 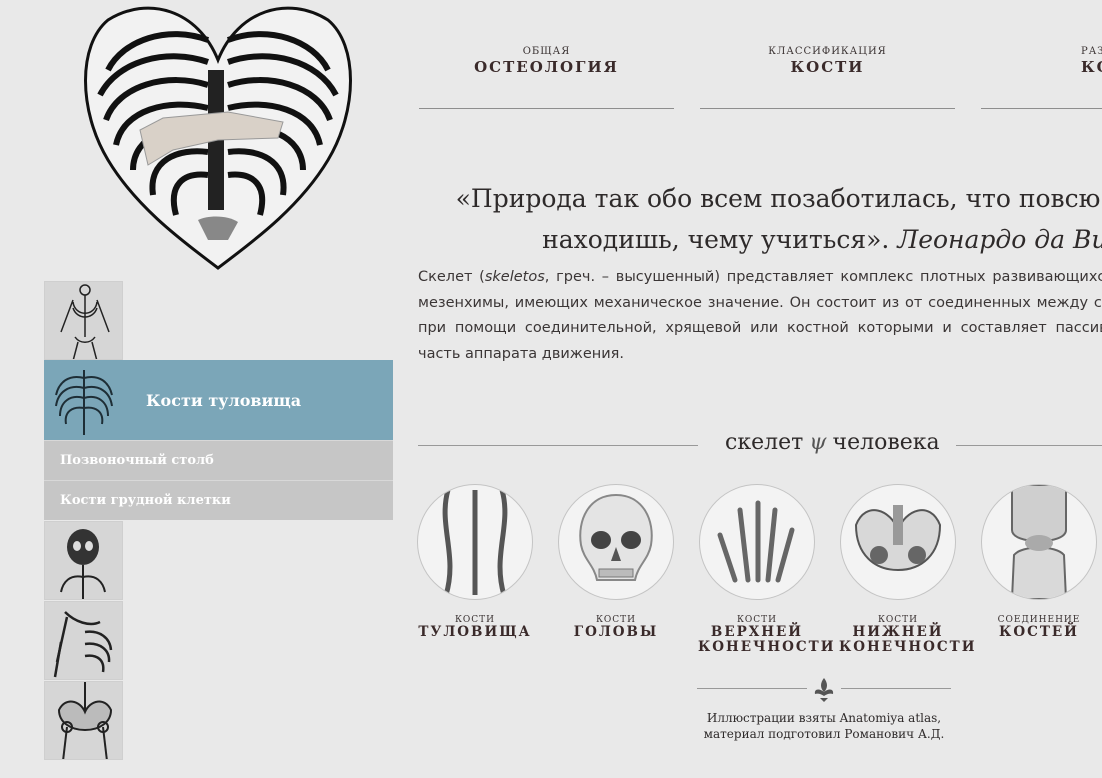 I want to click on category-image-spine, so click(x=475, y=542).